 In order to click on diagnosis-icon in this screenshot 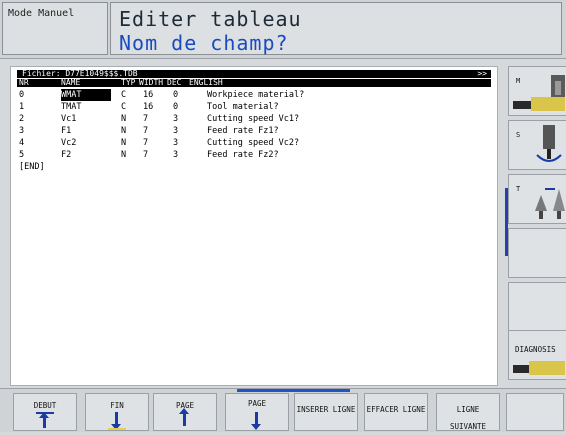, I will do `click(539, 368)`.